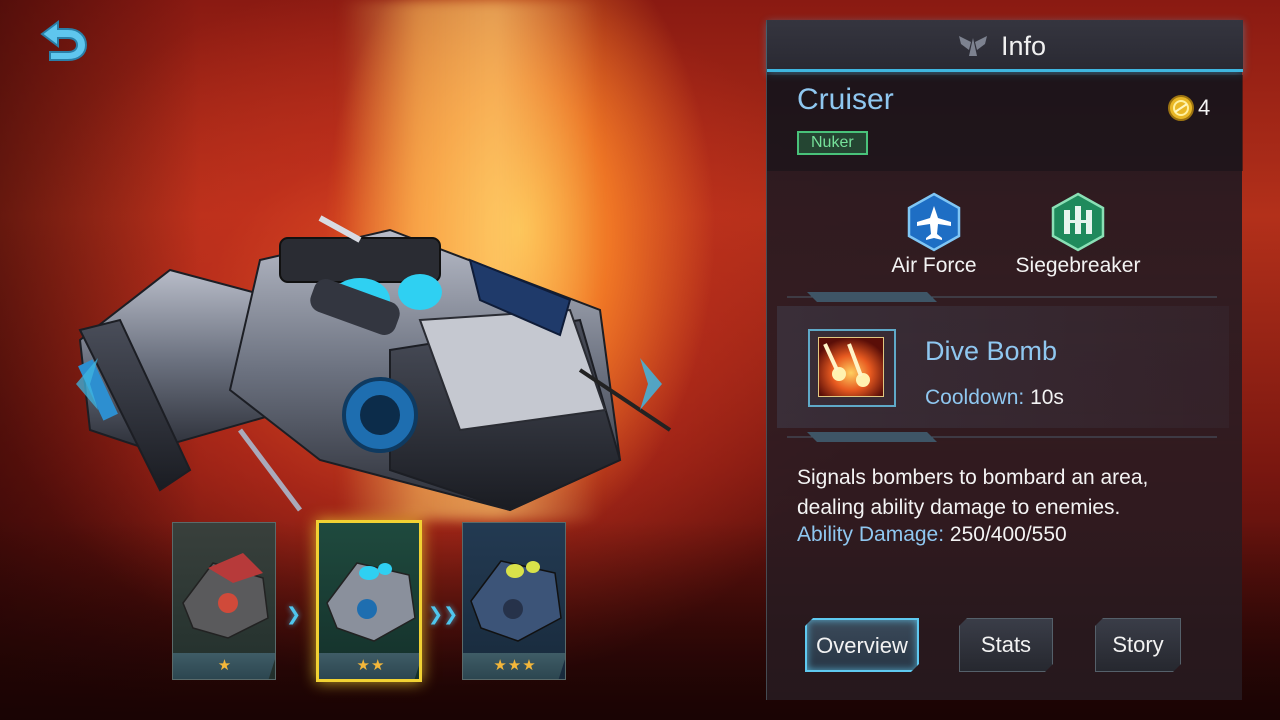 This screenshot has width=1280, height=720. Describe the element at coordinates (1078, 222) in the screenshot. I see `fortress-icon` at that location.